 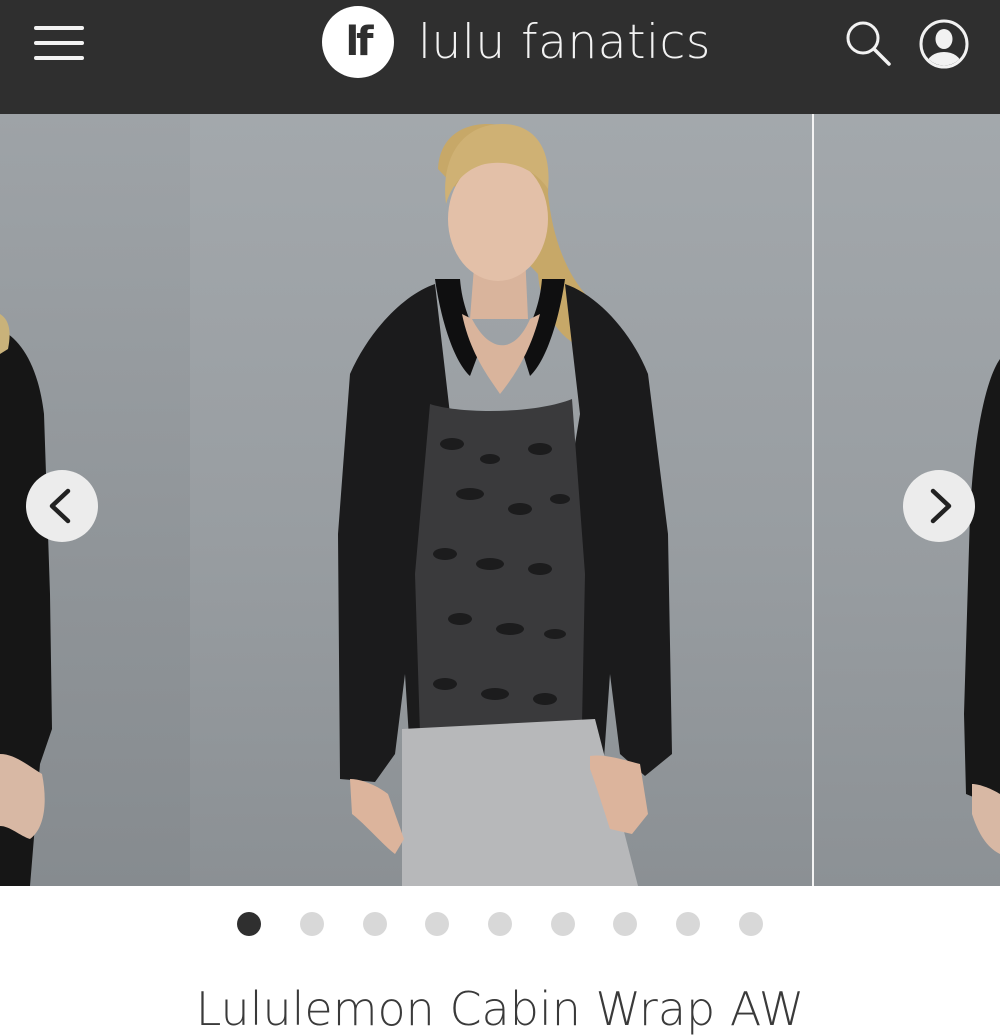 I want to click on brand-name: lulu fanatics, so click(x=564, y=42).